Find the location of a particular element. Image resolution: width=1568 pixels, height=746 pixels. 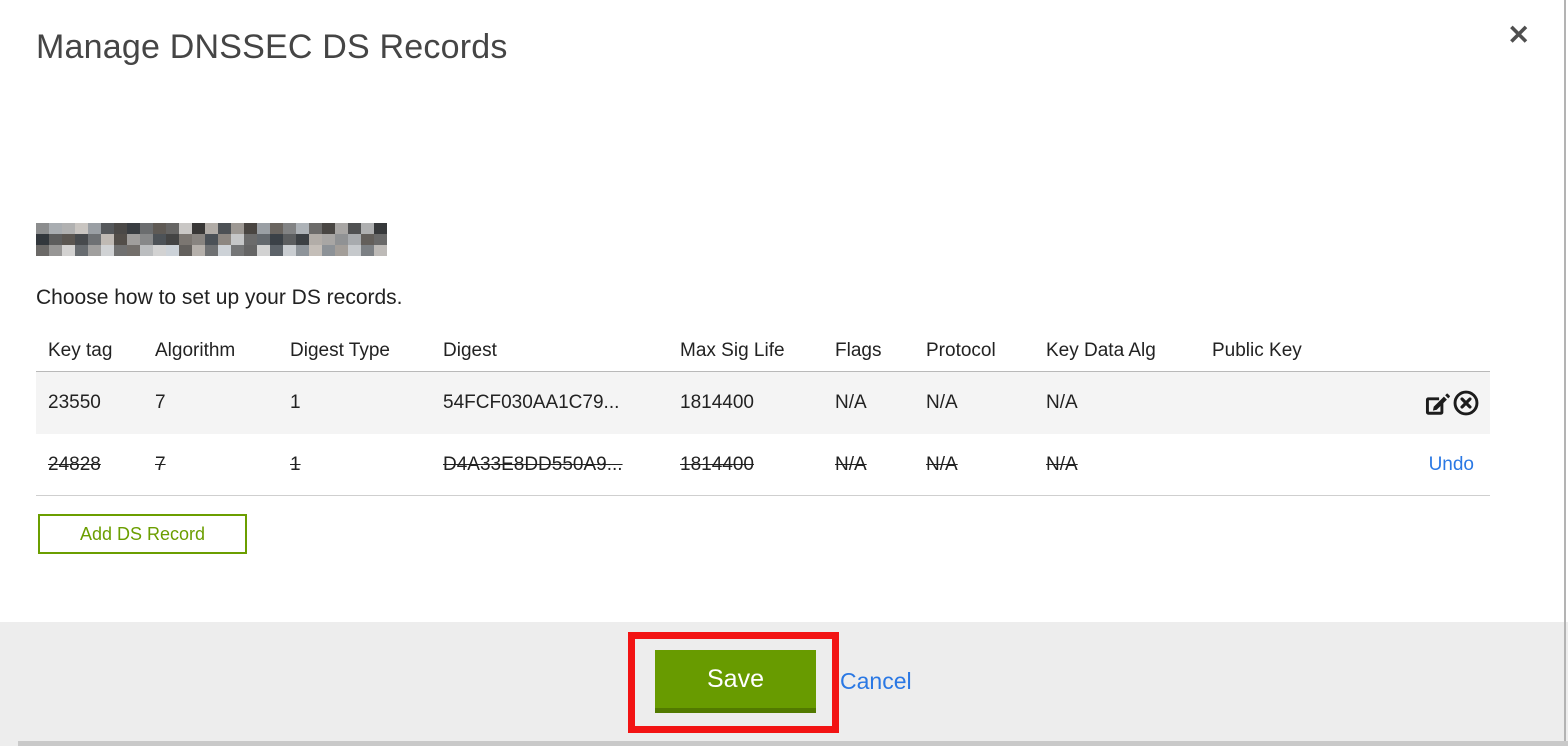

save-button: Save is located at coordinates (735, 681).